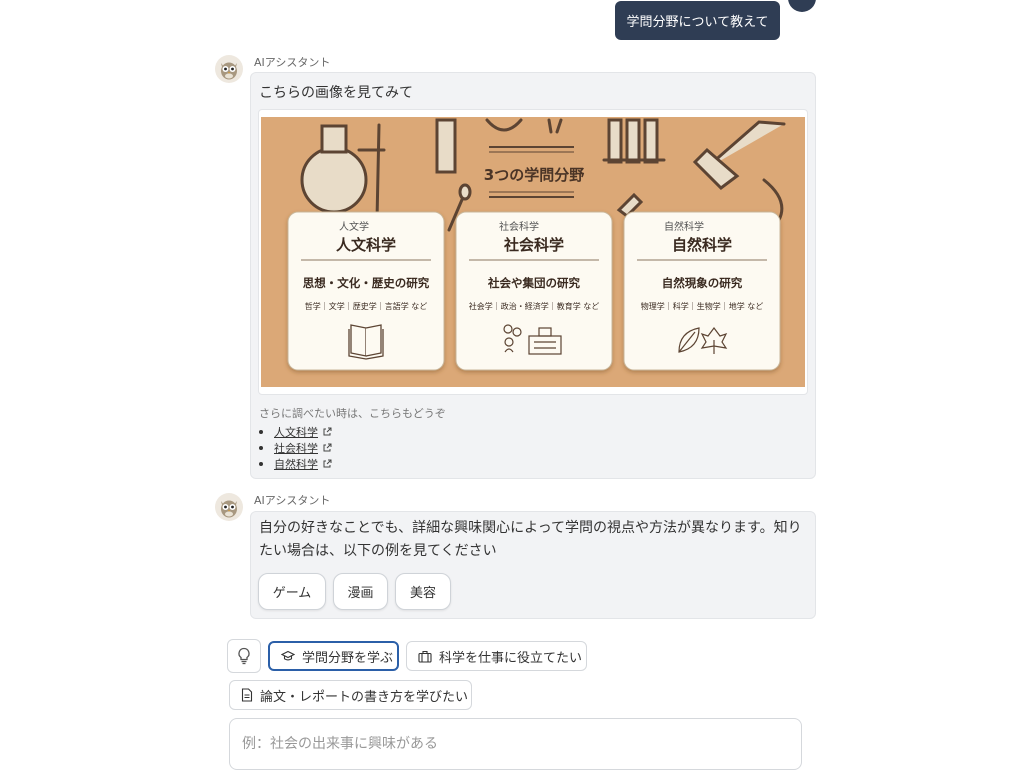 Image resolution: width=1024 pixels, height=783 pixels. I want to click on card-humanities-title: 人文科学, so click(366, 245).